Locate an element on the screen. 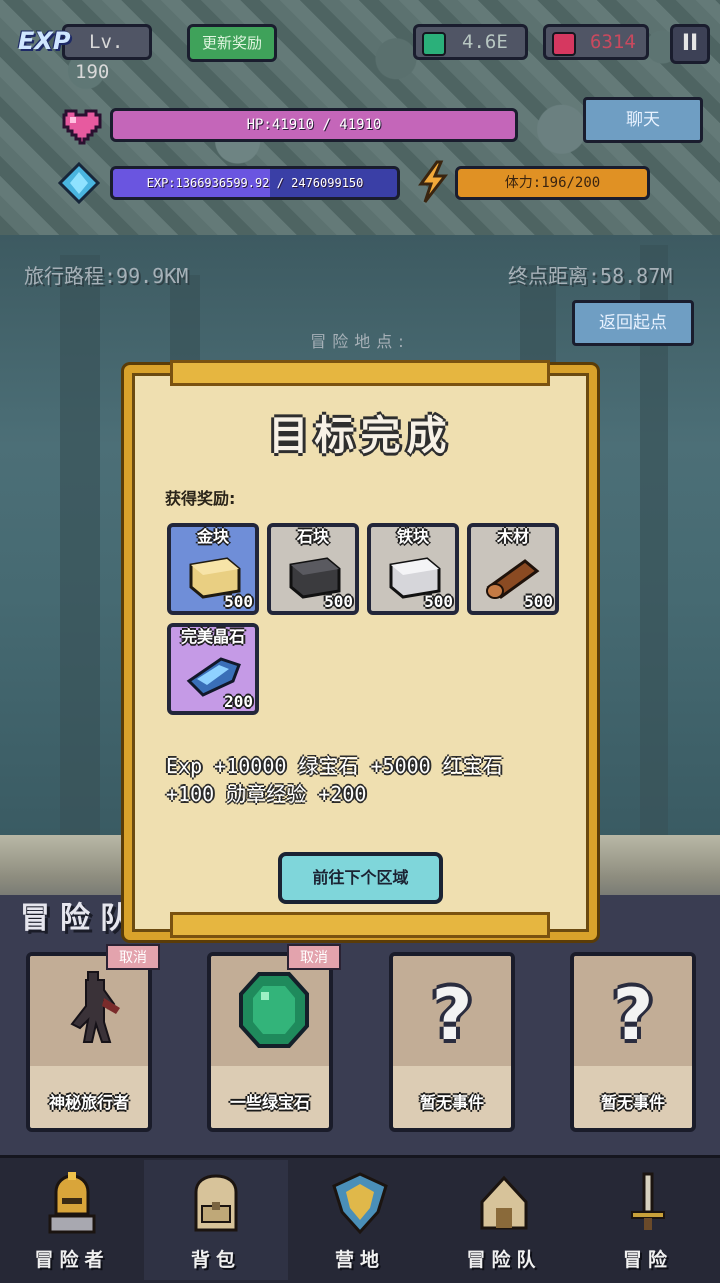 This screenshot has height=1283, width=720. nav-camp: 营地 is located at coordinates (360, 1220).